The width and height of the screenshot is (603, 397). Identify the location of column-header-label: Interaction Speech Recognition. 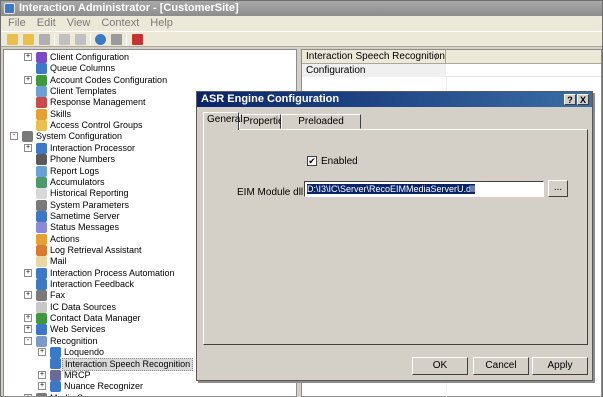
(375, 56).